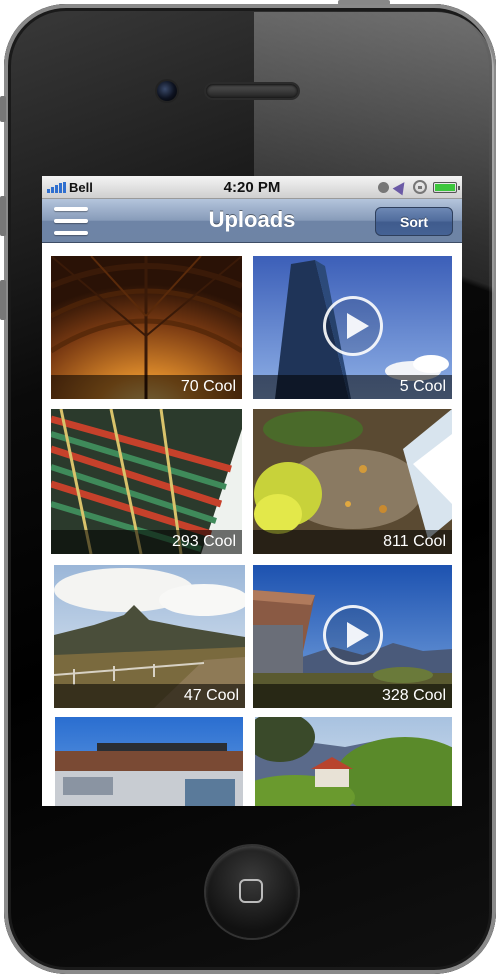  I want to click on video-tile: 5 Cool, so click(352, 327).